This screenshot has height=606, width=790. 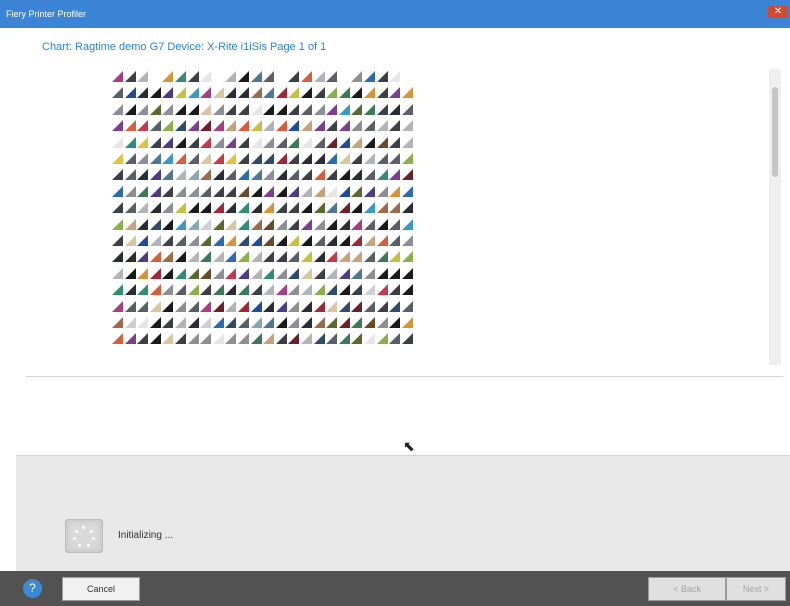 What do you see at coordinates (32, 588) in the screenshot?
I see `help-icon: ?` at bounding box center [32, 588].